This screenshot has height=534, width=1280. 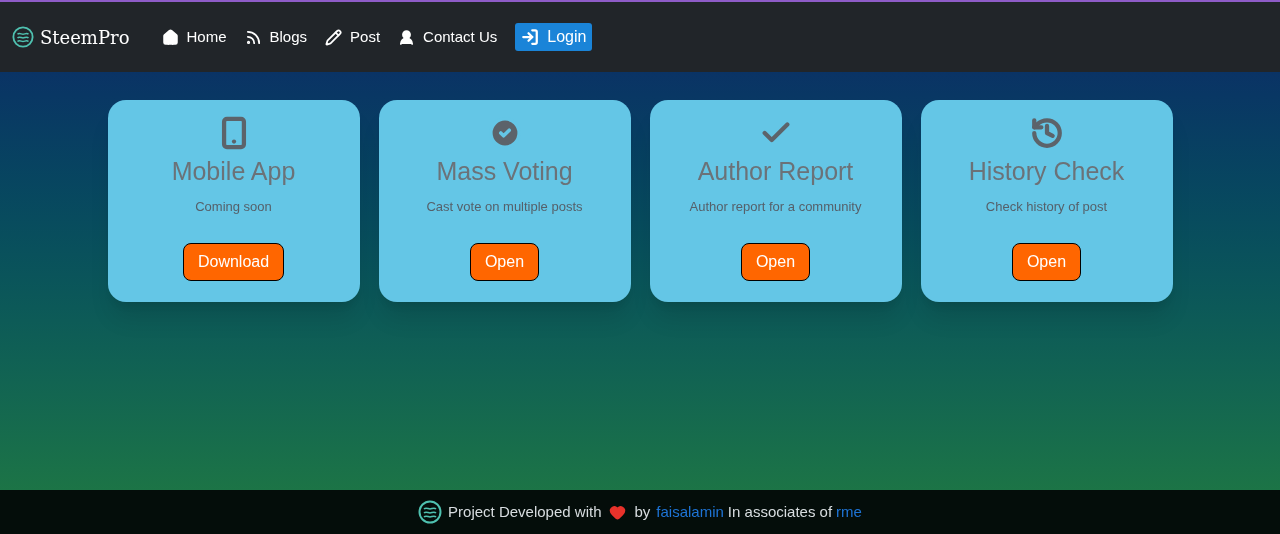 What do you see at coordinates (1046, 207) in the screenshot?
I see `card-description: Check history of post` at bounding box center [1046, 207].